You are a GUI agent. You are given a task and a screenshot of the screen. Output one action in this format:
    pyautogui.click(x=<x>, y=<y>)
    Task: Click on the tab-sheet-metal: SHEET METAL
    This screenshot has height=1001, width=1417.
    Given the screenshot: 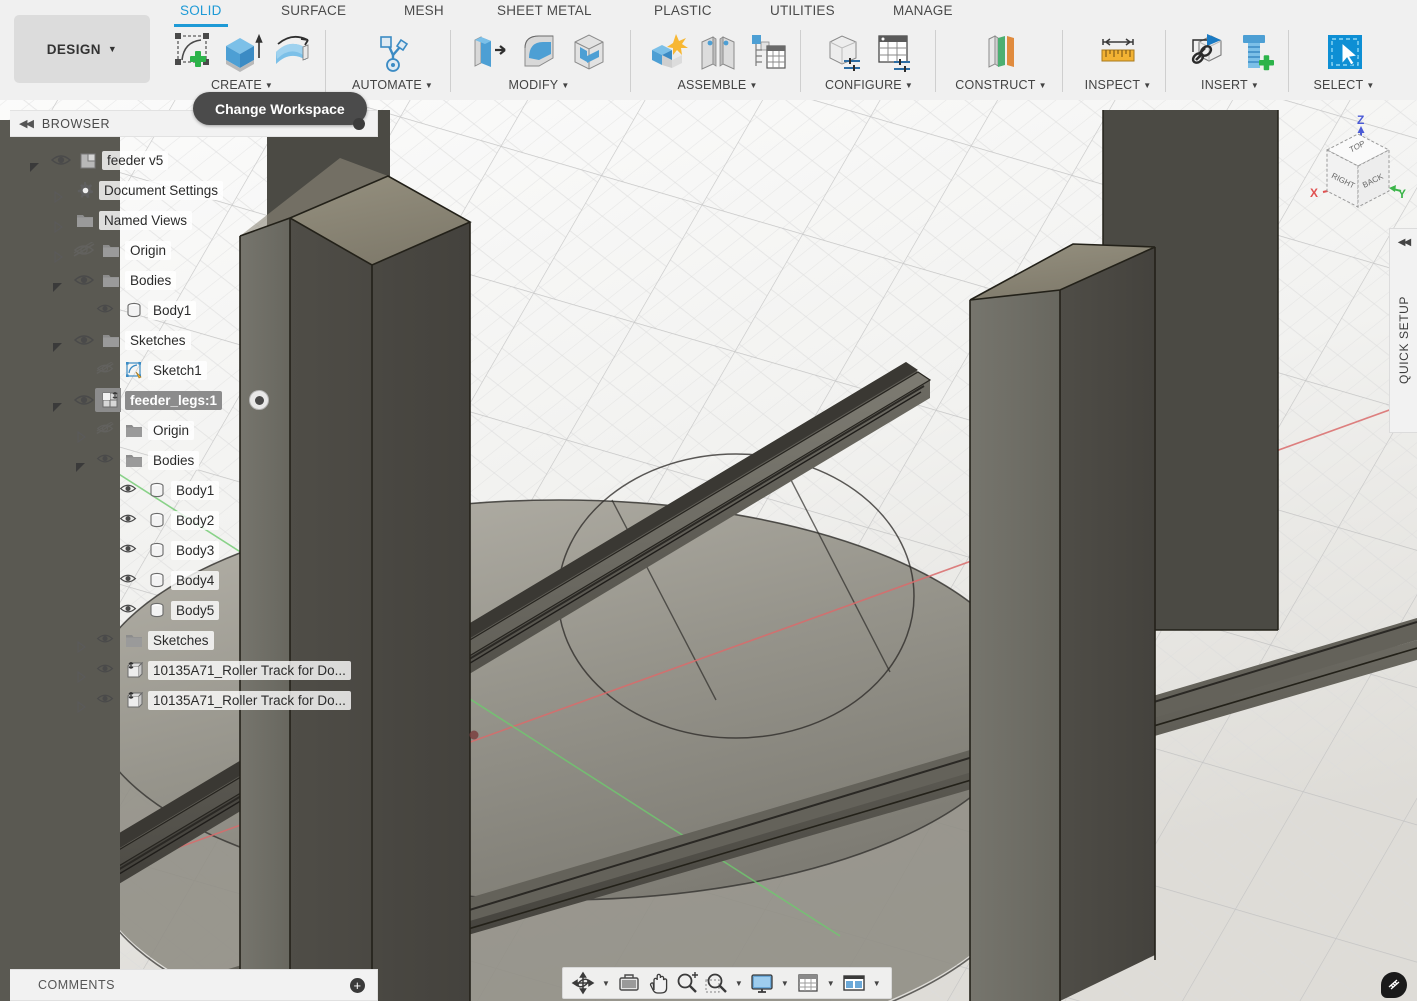 What is the action you would take?
    pyautogui.click(x=544, y=10)
    